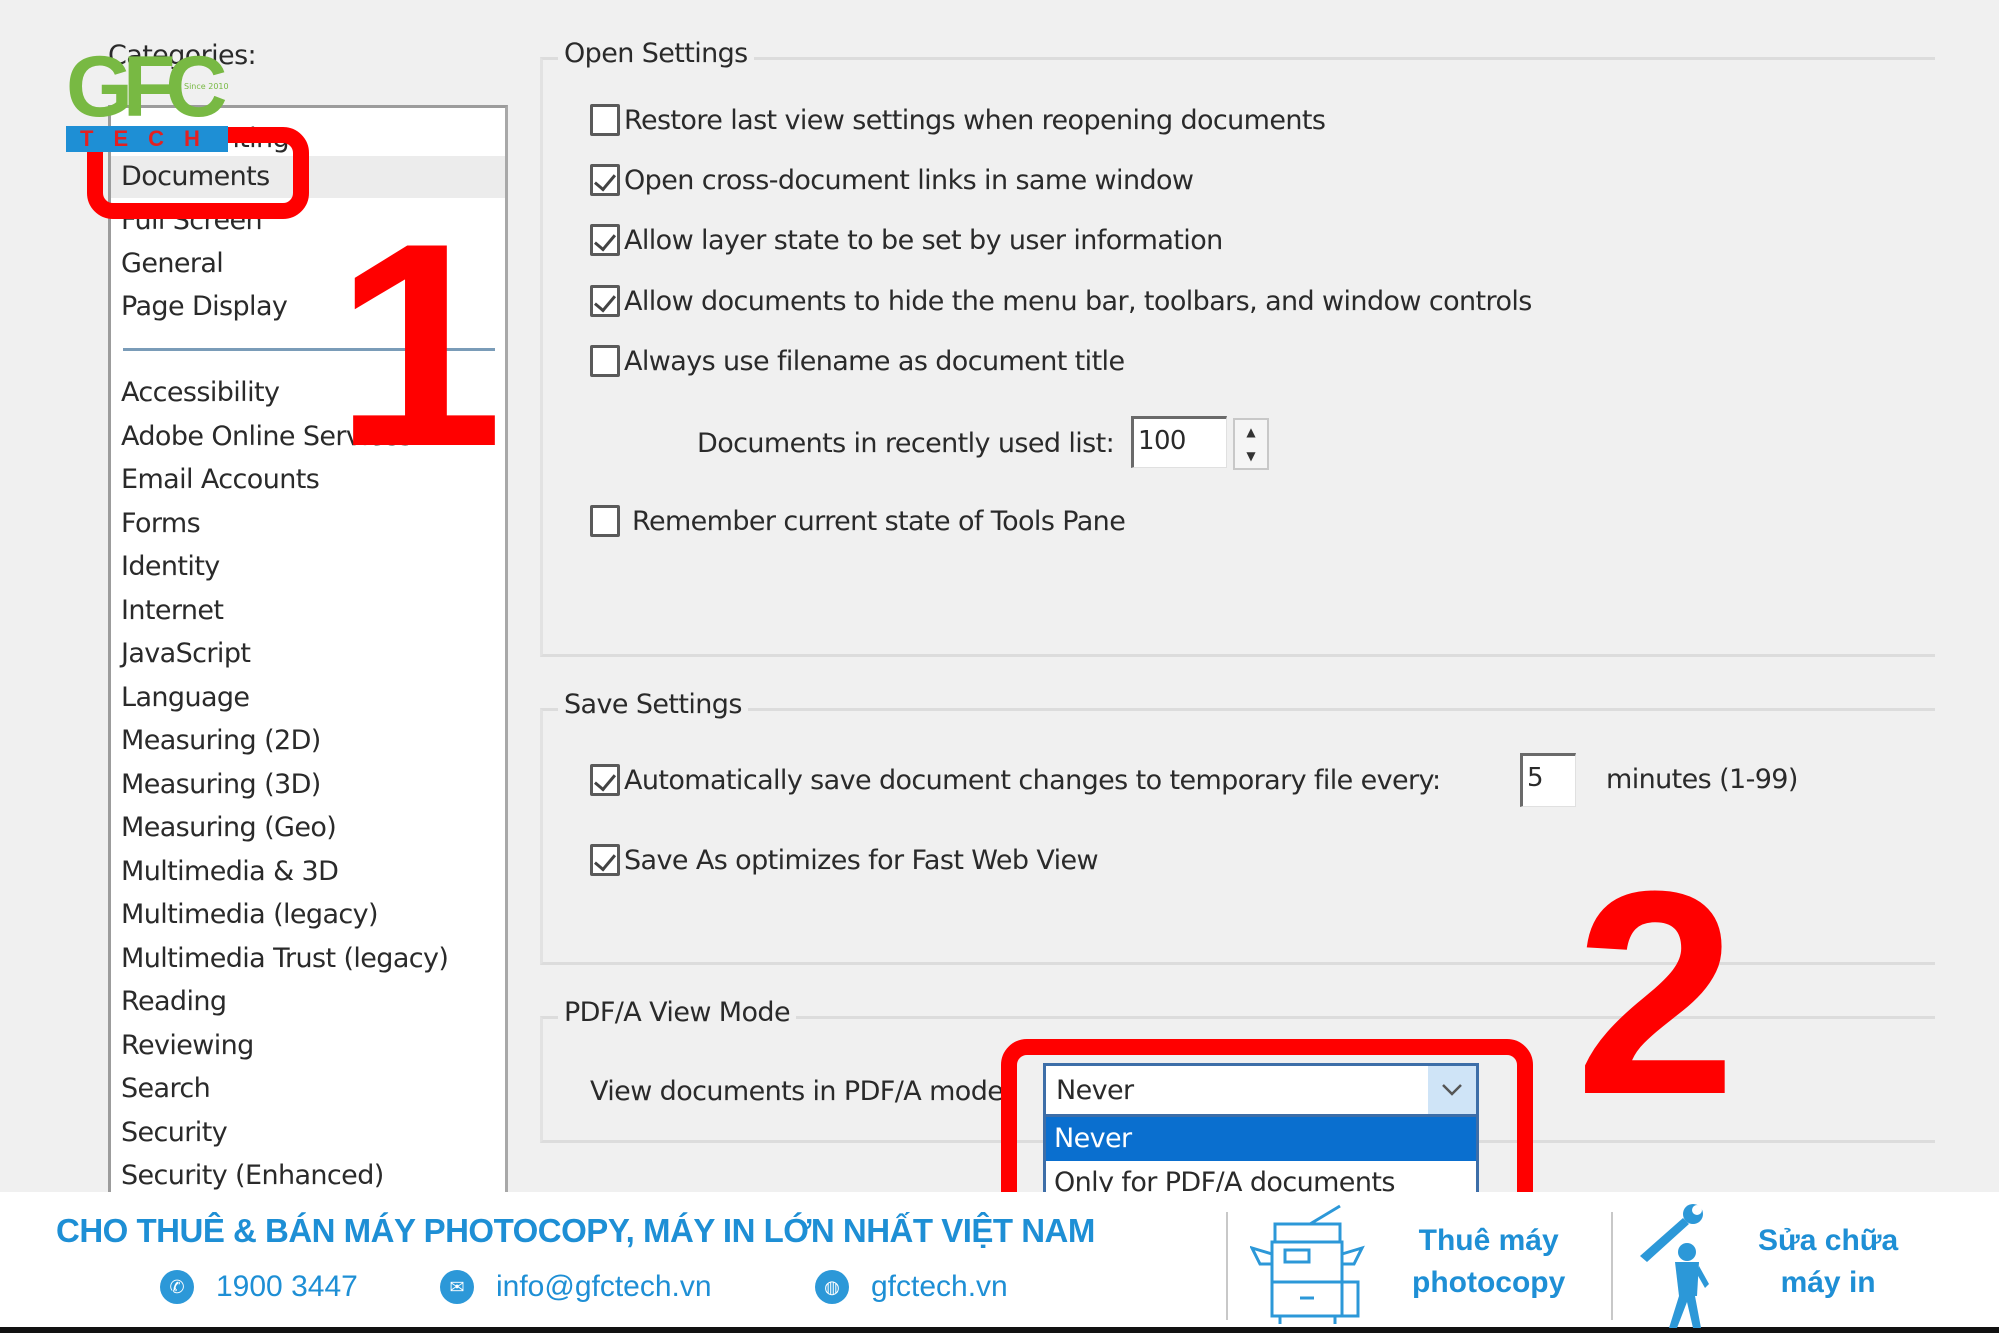 The width and height of the screenshot is (1999, 1333). What do you see at coordinates (229, 828) in the screenshot?
I see `category-measuring-geo: Measuring (Geo)` at bounding box center [229, 828].